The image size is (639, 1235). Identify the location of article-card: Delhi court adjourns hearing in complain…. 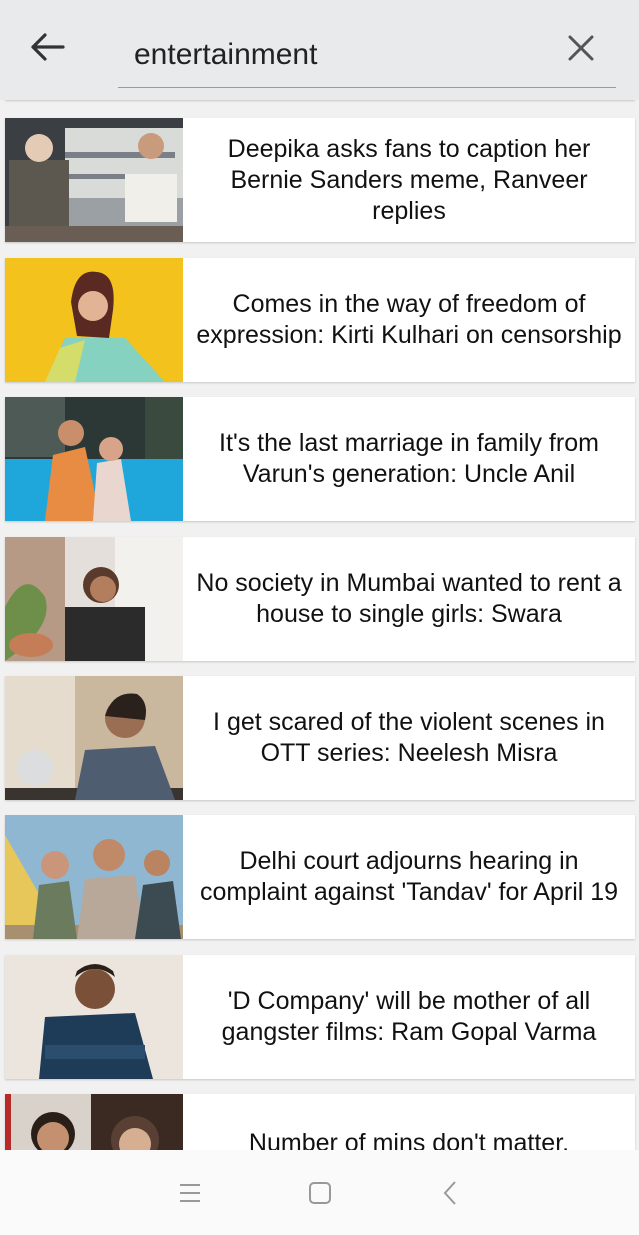
(320, 877).